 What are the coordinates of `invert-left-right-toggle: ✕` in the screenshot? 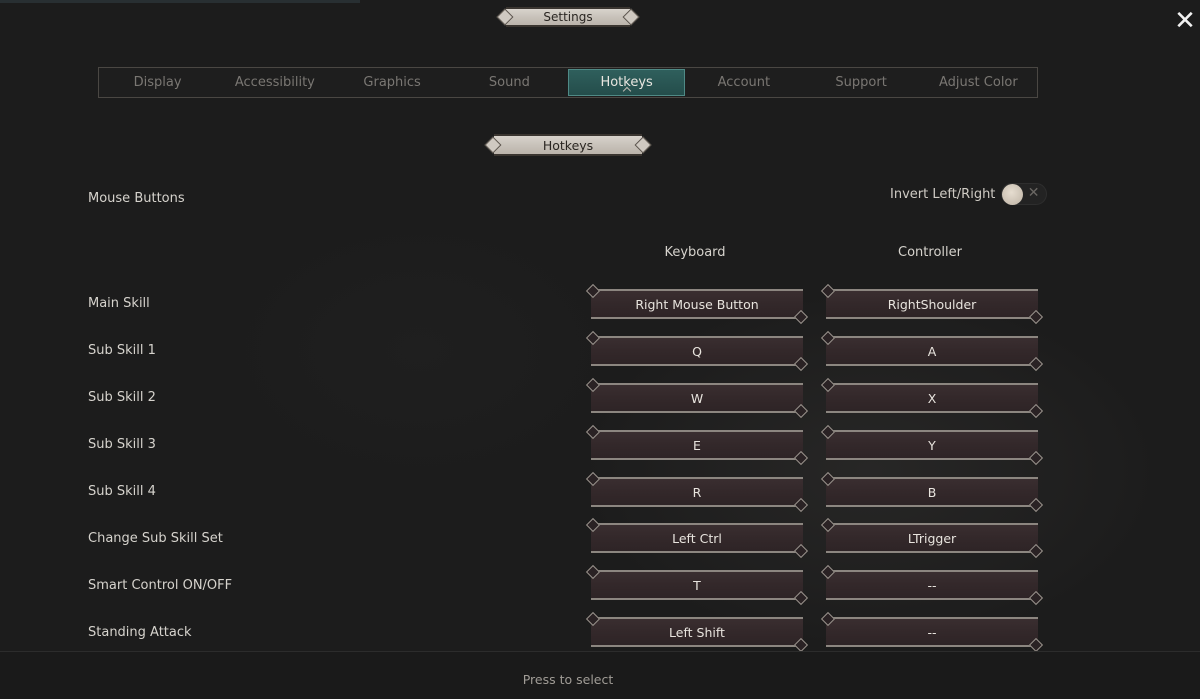 It's located at (1024, 194).